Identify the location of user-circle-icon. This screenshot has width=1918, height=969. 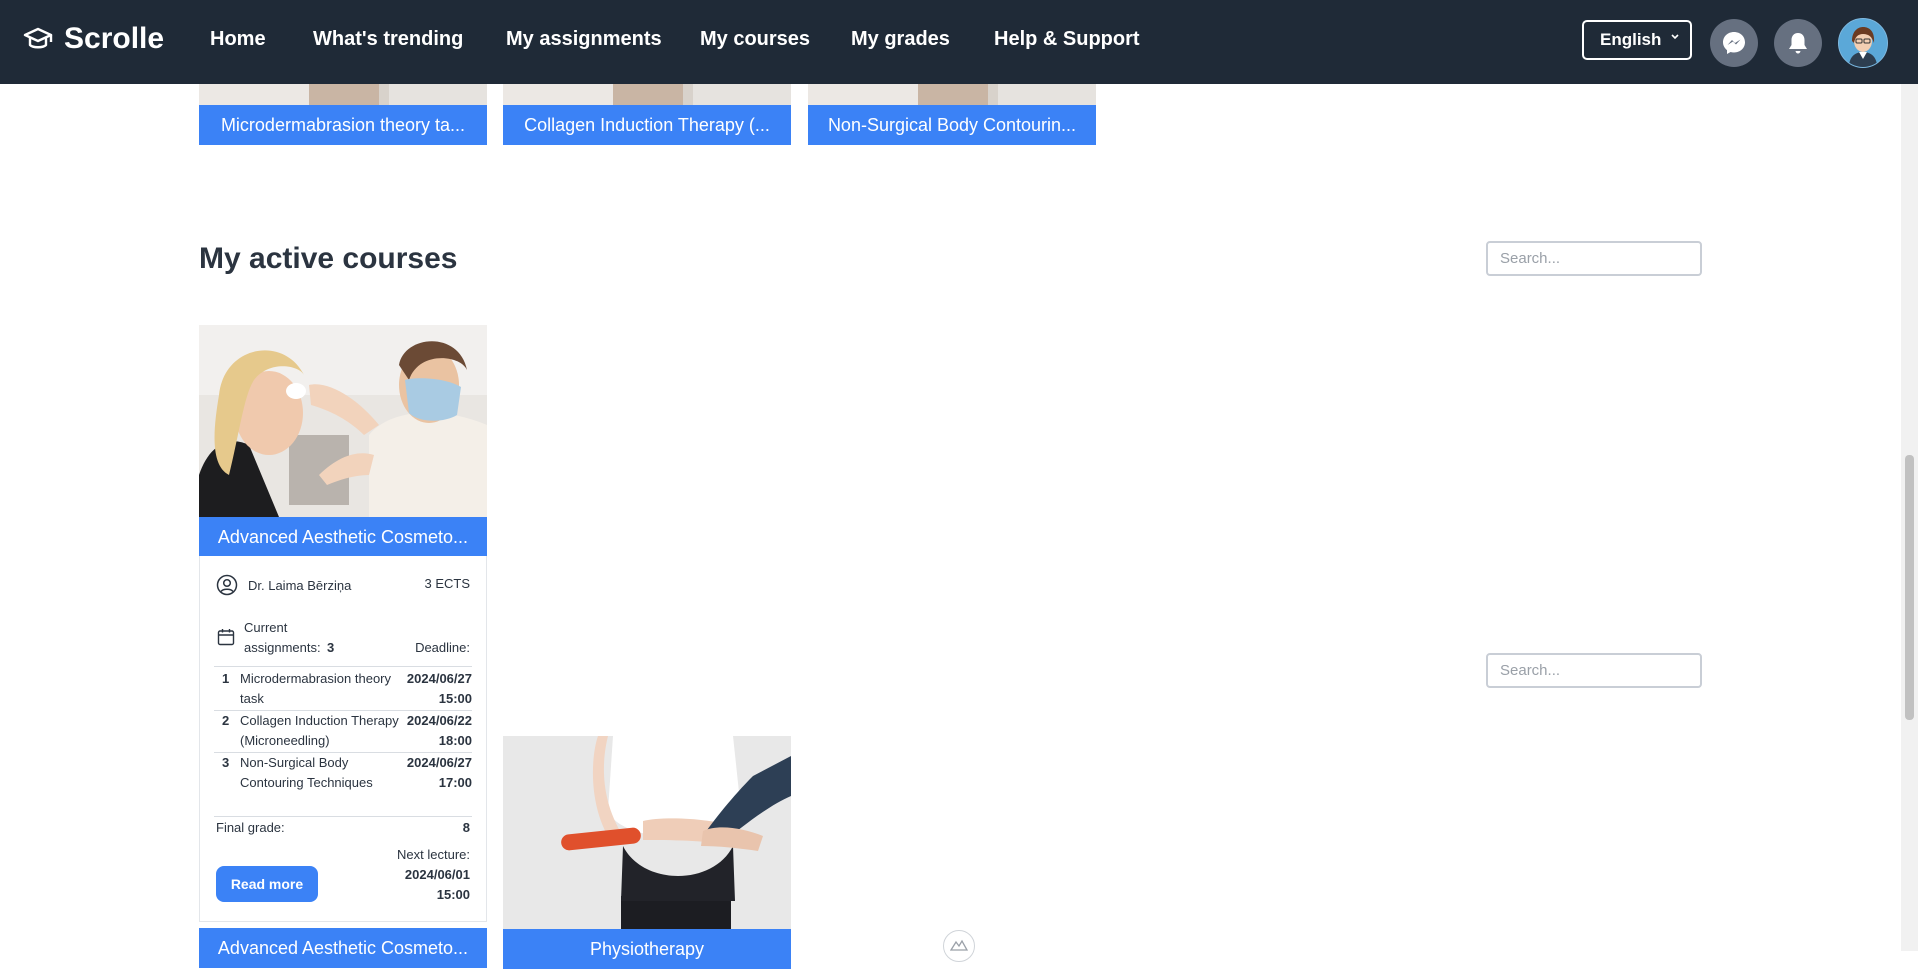
(227, 585).